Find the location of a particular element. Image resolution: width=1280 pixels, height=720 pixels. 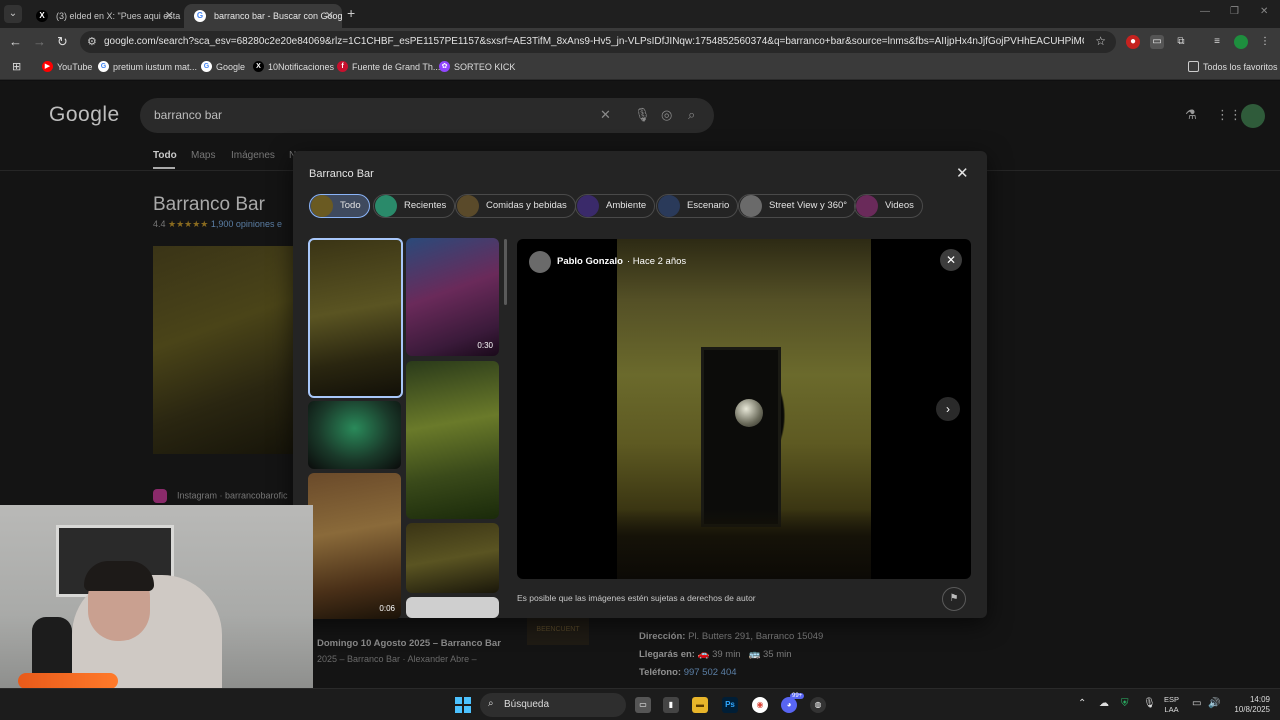

video-thumbnail: 0:06 is located at coordinates (354, 546).